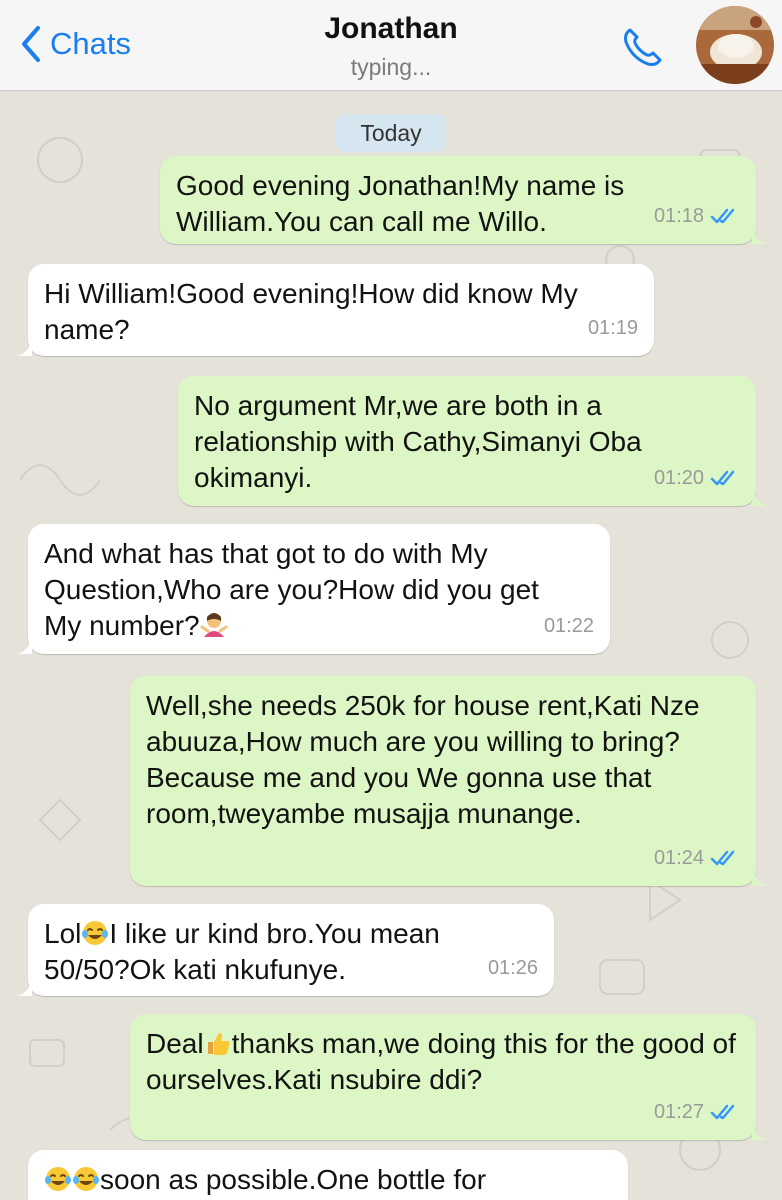 Image resolution: width=782 pixels, height=1200 pixels. I want to click on message-time: 01:20, so click(678, 478).